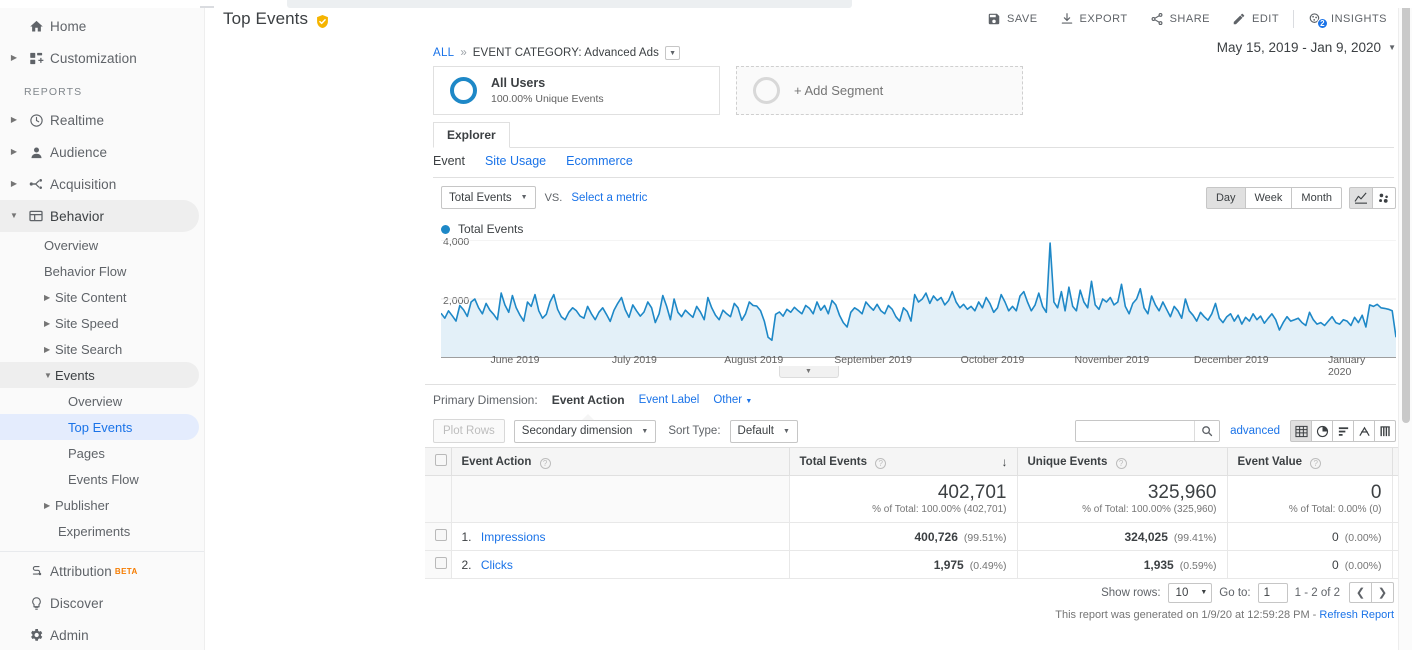 This screenshot has width=1412, height=650. I want to click on edit-button: EDIT, so click(1255, 19).